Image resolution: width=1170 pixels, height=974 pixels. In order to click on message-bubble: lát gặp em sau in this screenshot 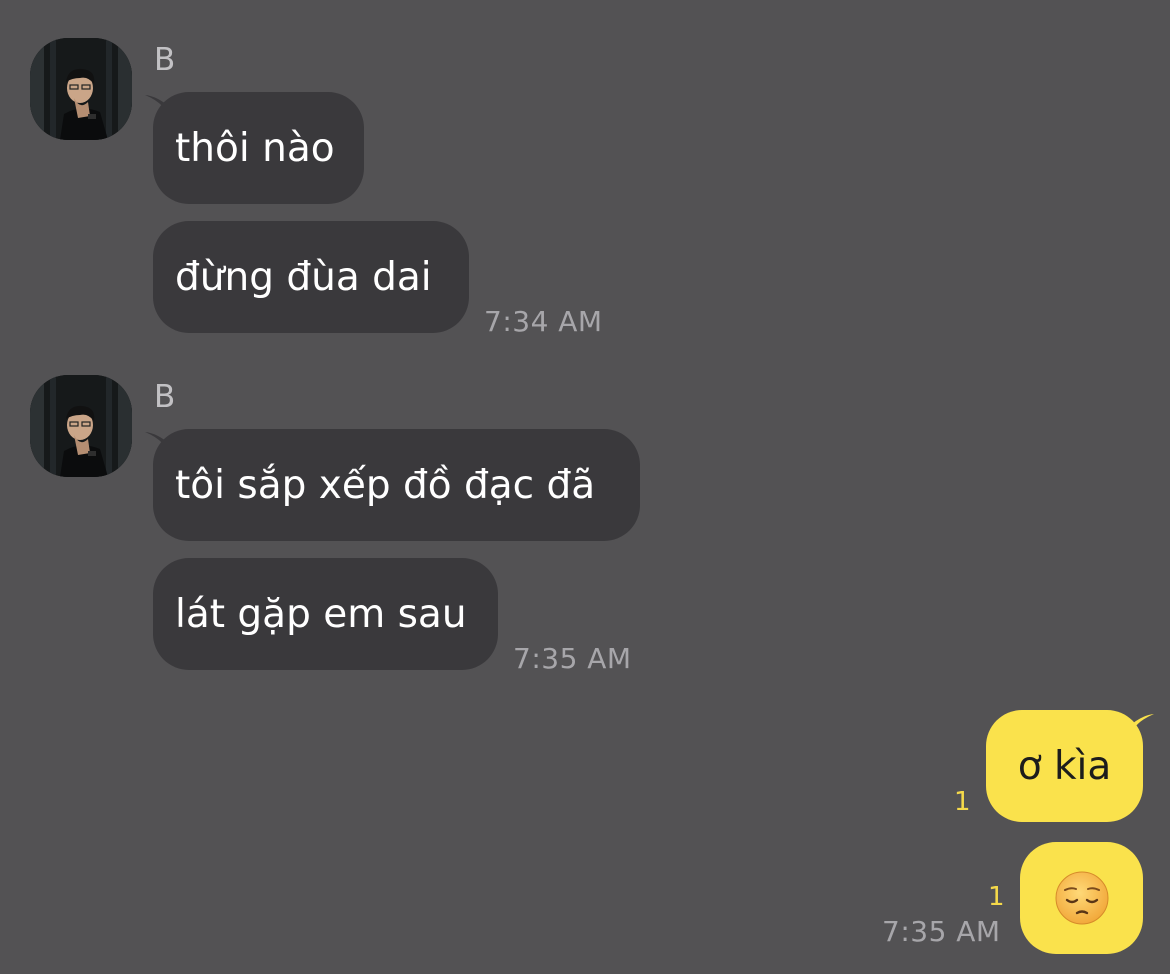, I will do `click(325, 614)`.